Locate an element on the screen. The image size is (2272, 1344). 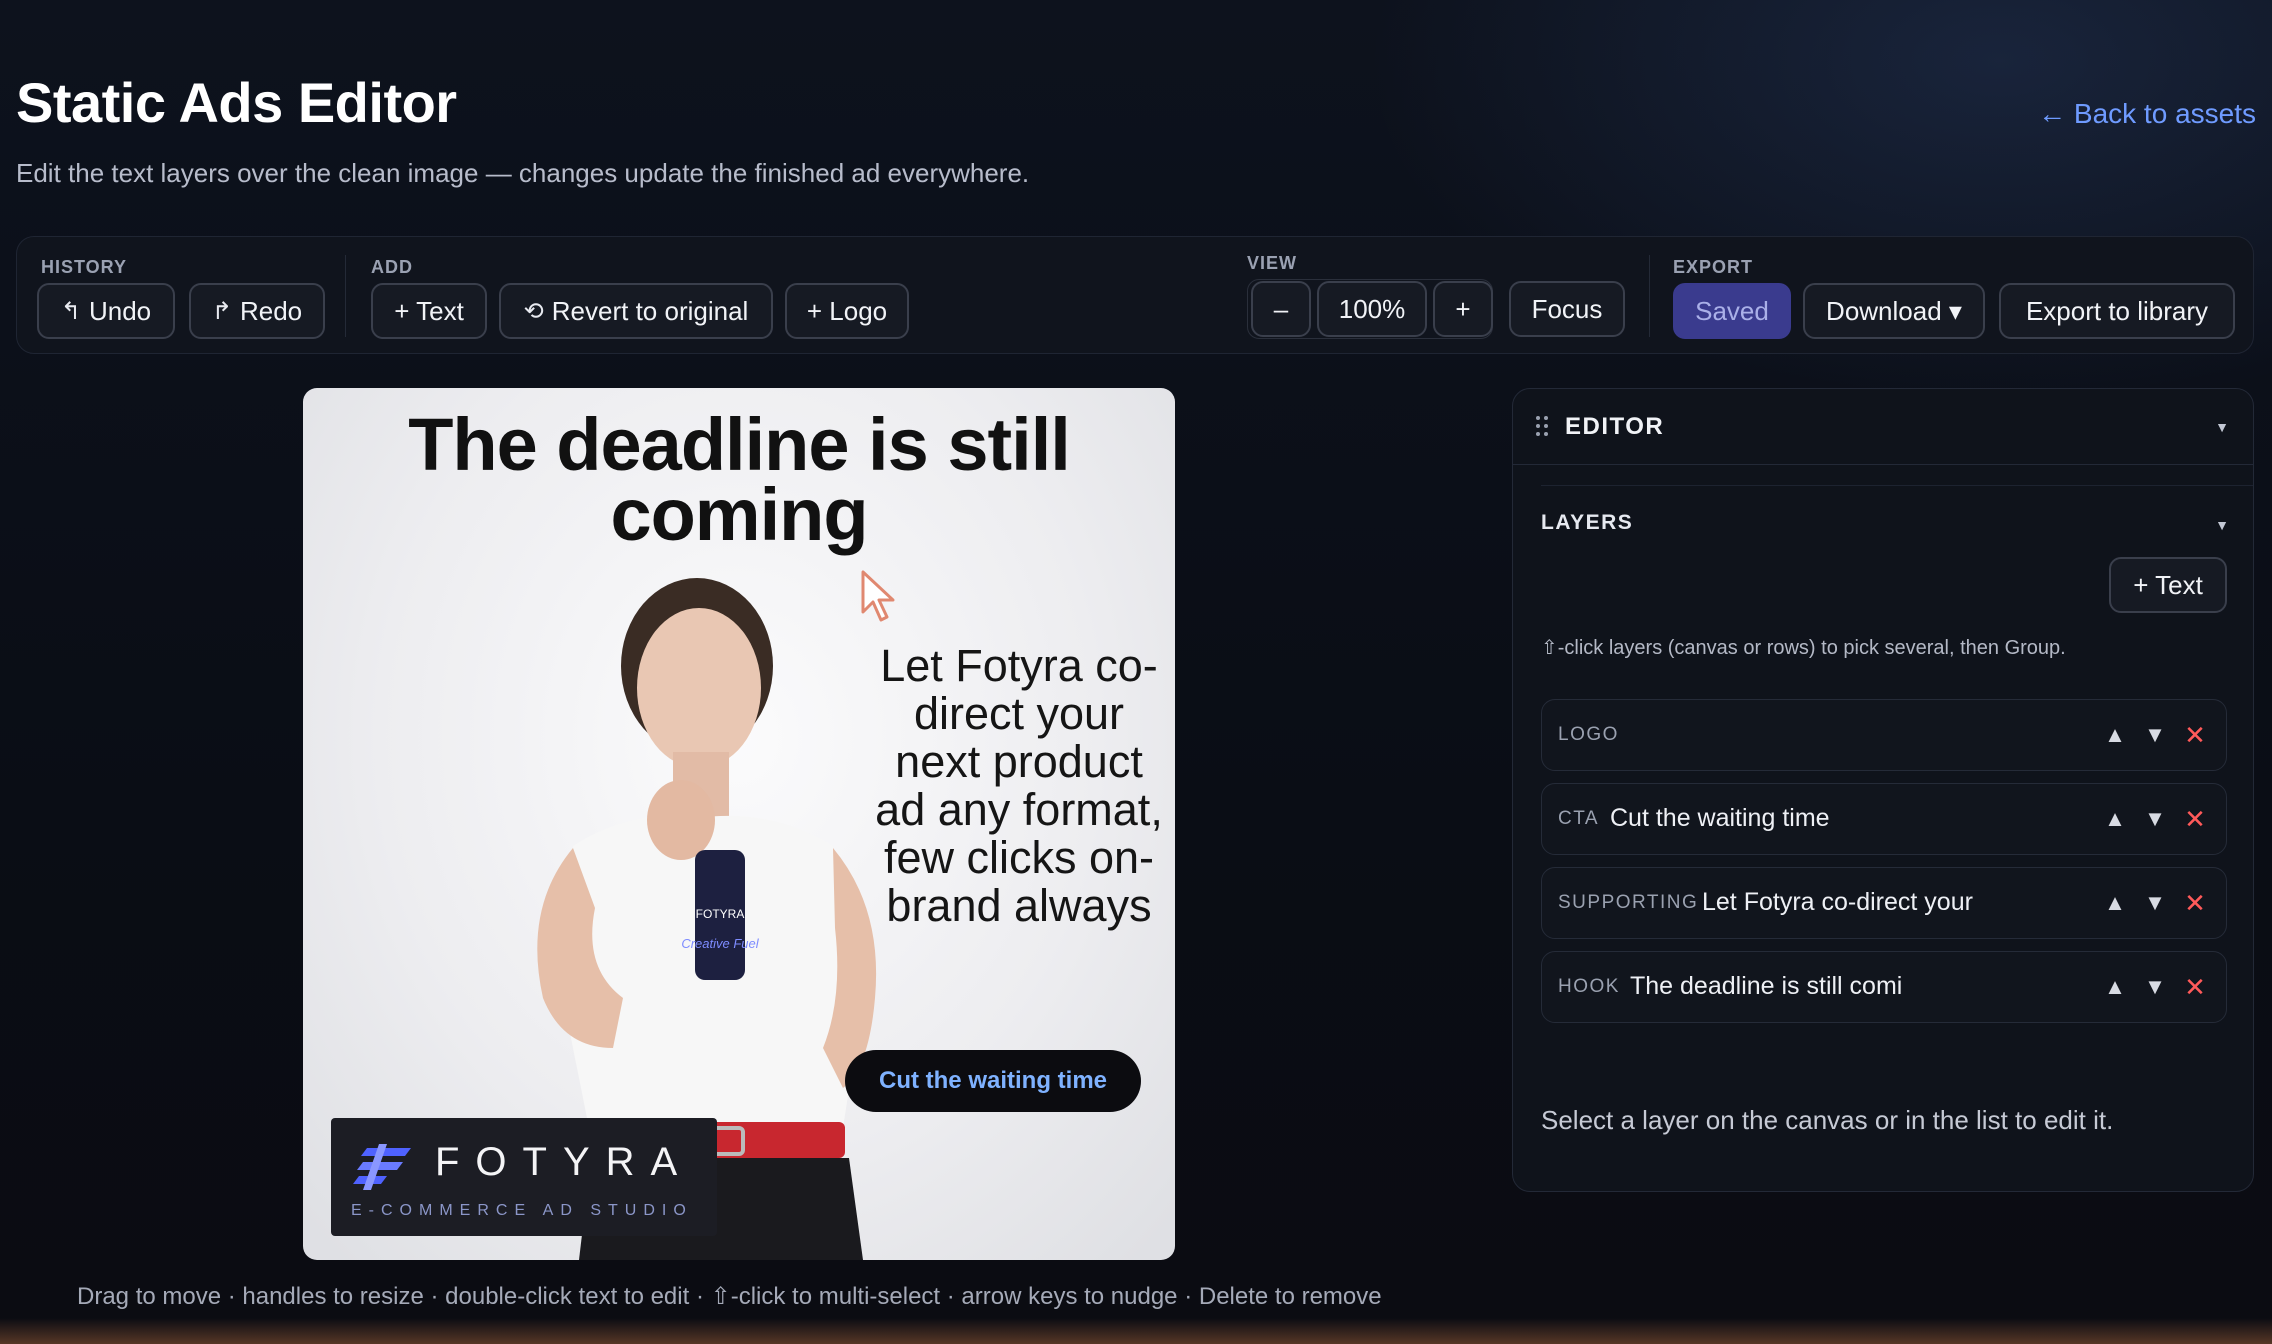
undo-label: Undo is located at coordinates (120, 310).